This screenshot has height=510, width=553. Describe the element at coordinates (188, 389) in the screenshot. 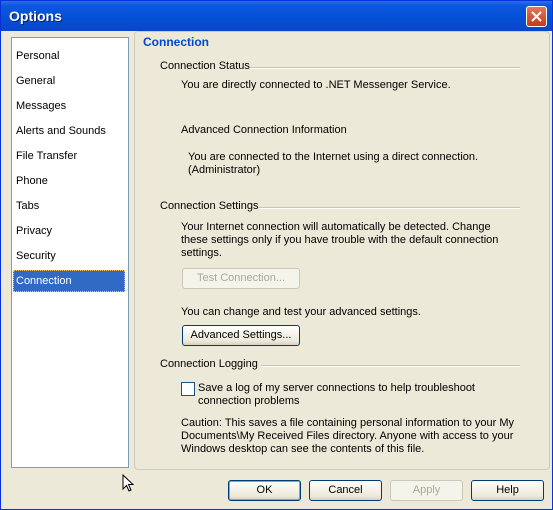

I see `save-log-checkbox` at that location.